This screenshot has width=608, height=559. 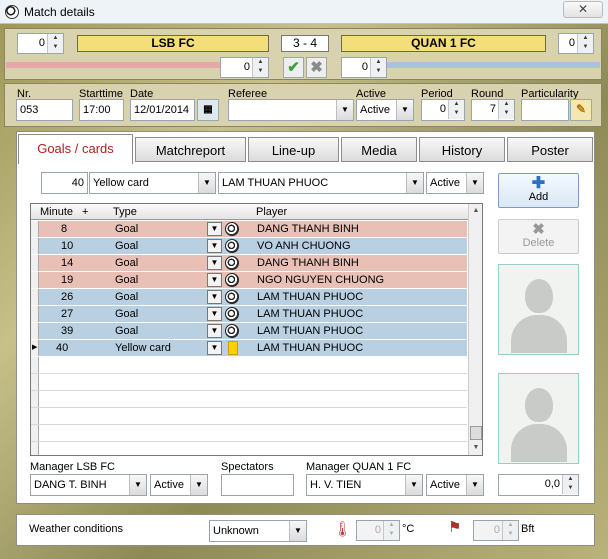 What do you see at coordinates (44, 110) in the screenshot?
I see `nr-field: 053` at bounding box center [44, 110].